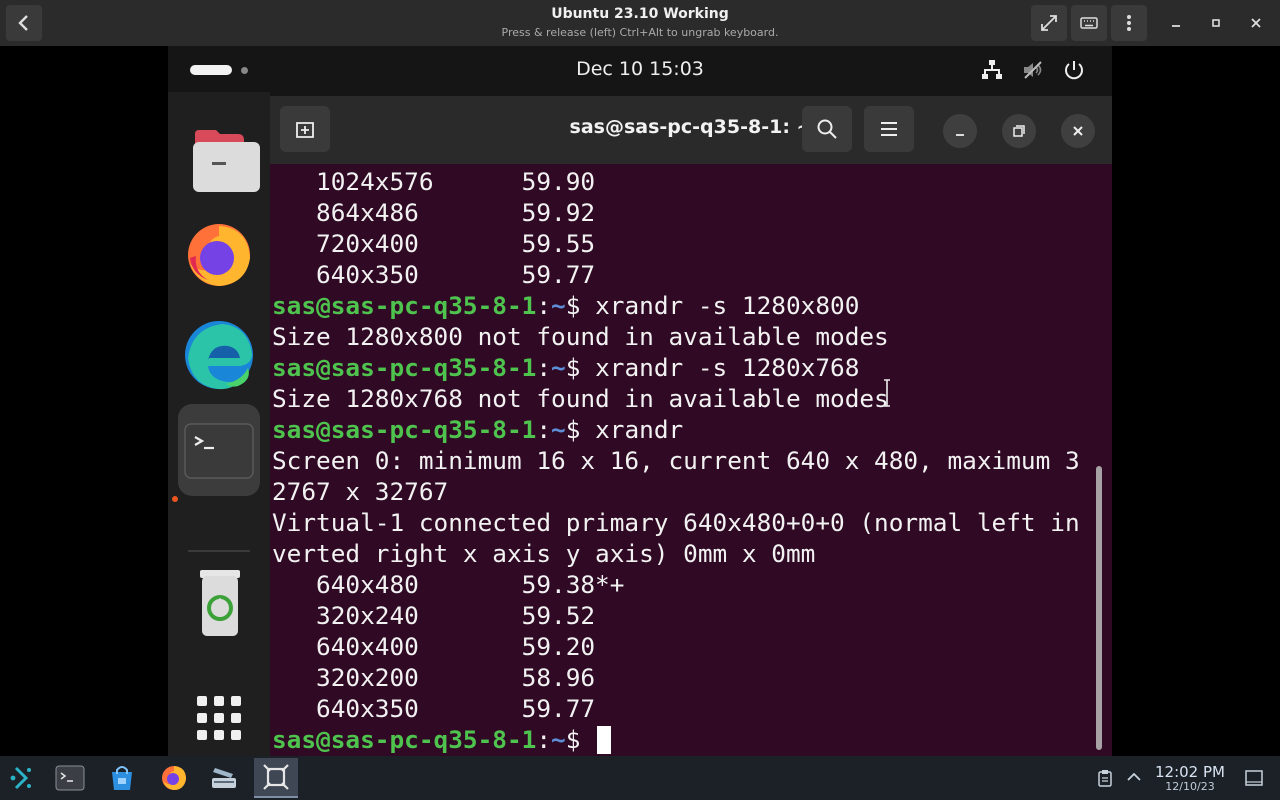 The height and width of the screenshot is (800, 1280). I want to click on keyboard-button, so click(1089, 23).